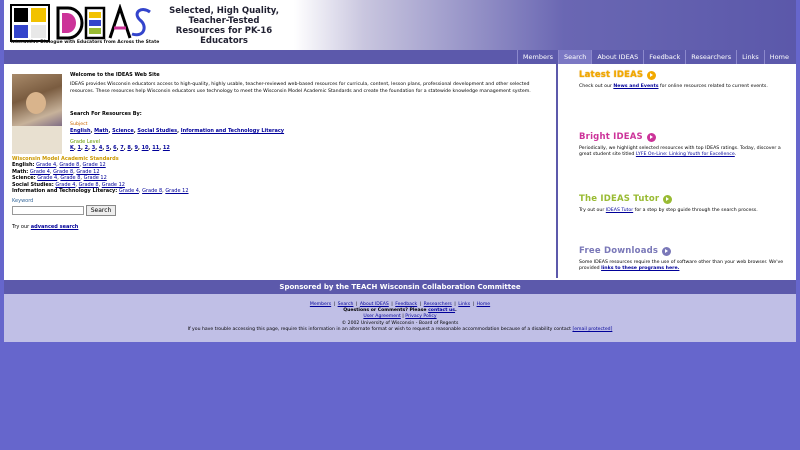  Describe the element at coordinates (484, 304) in the screenshot. I see `footer-link: Home` at that location.